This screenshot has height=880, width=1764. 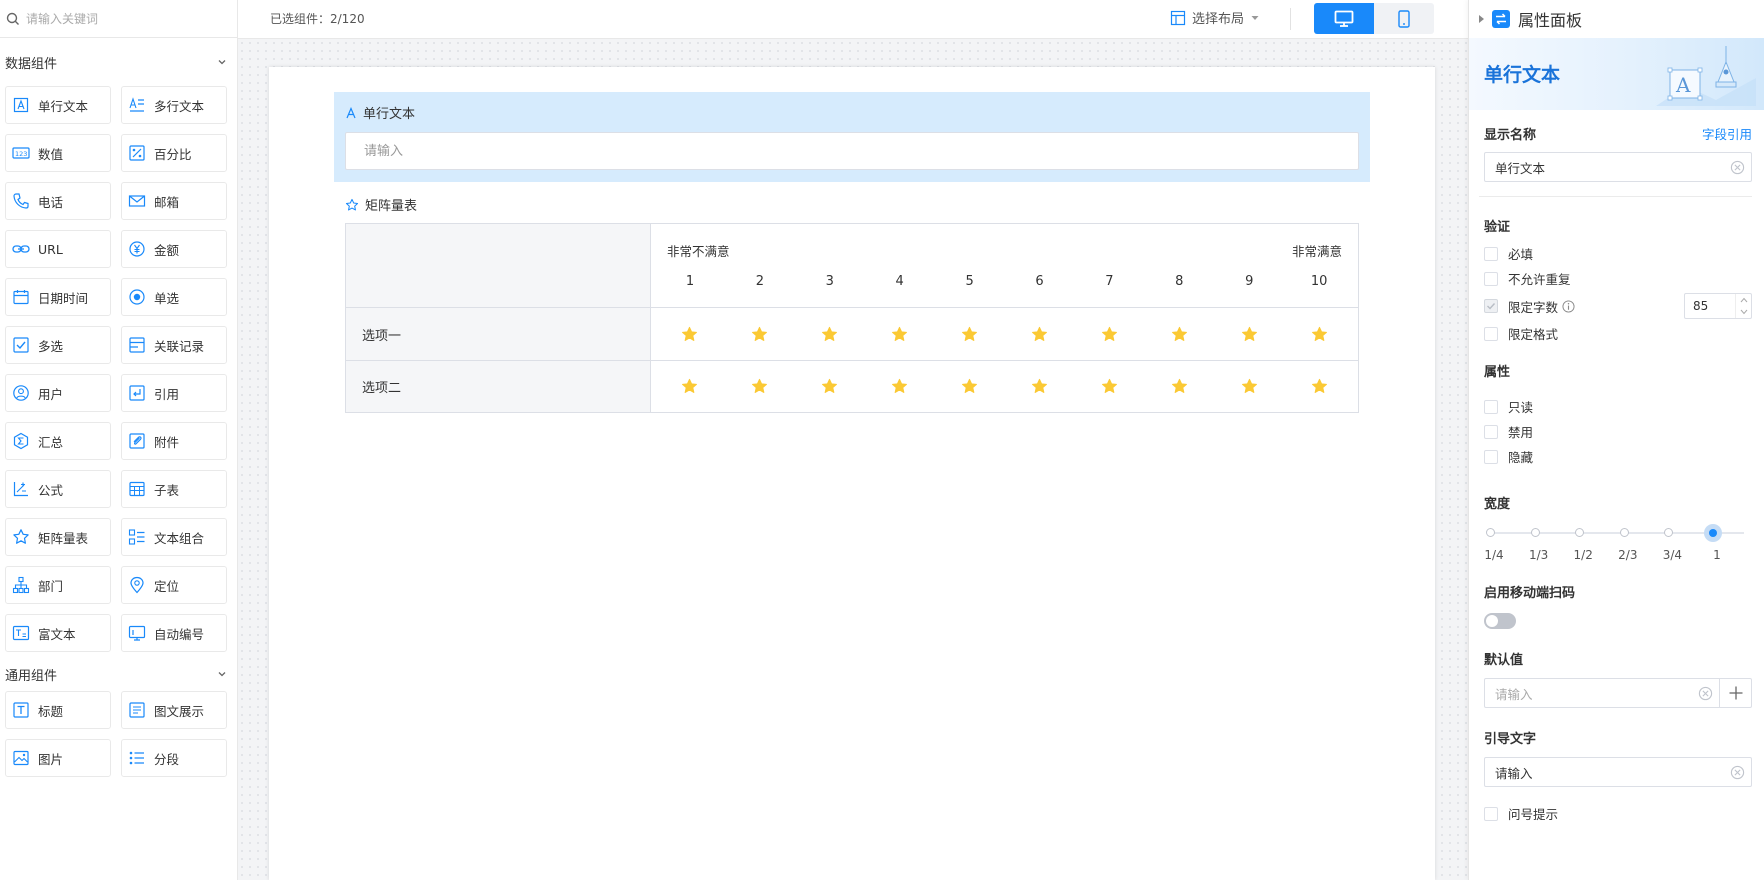 What do you see at coordinates (1618, 772) in the screenshot?
I see `guide-text-input: 请输入` at bounding box center [1618, 772].